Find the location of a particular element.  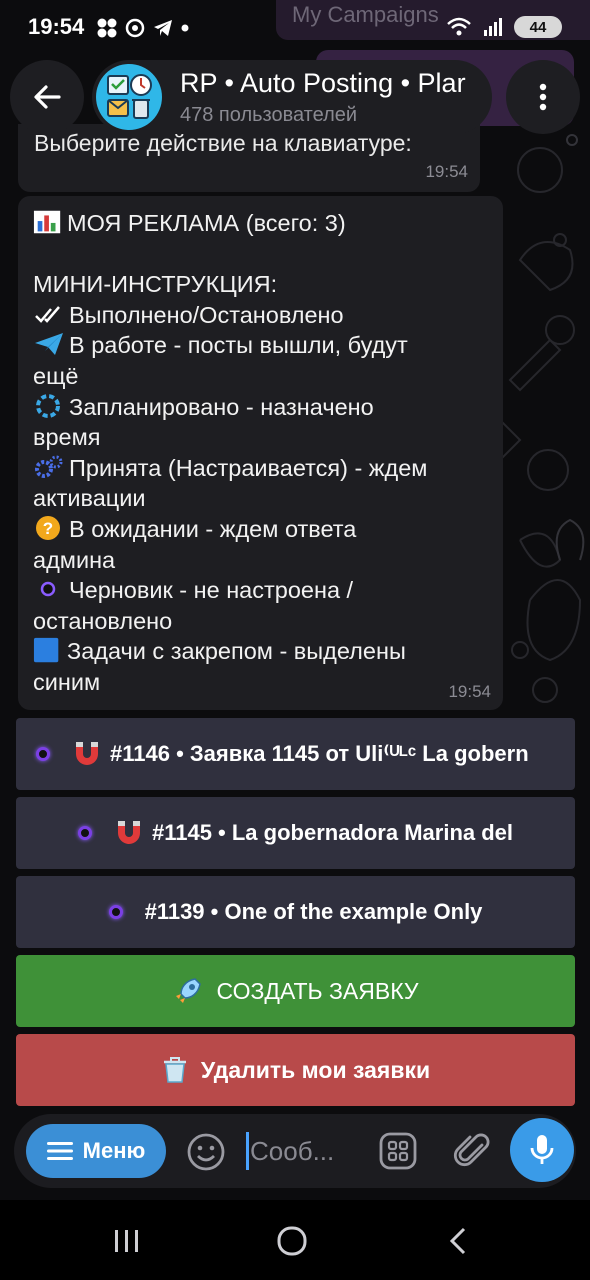

voice-message-button is located at coordinates (542, 1150).